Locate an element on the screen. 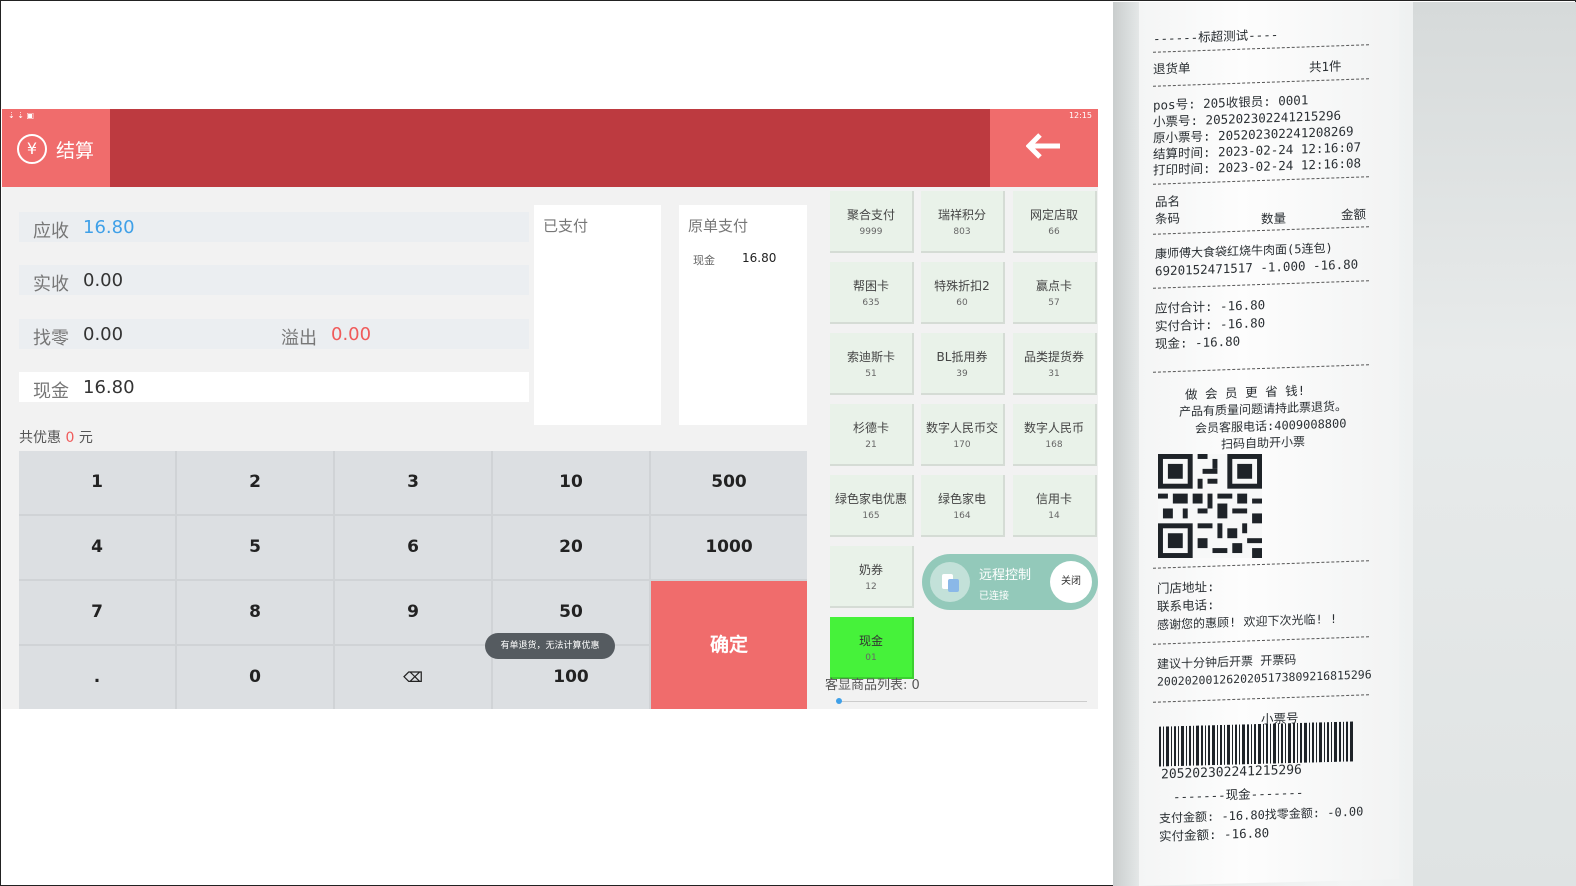 This screenshot has width=1576, height=886. key-5: 5 is located at coordinates (255, 547).